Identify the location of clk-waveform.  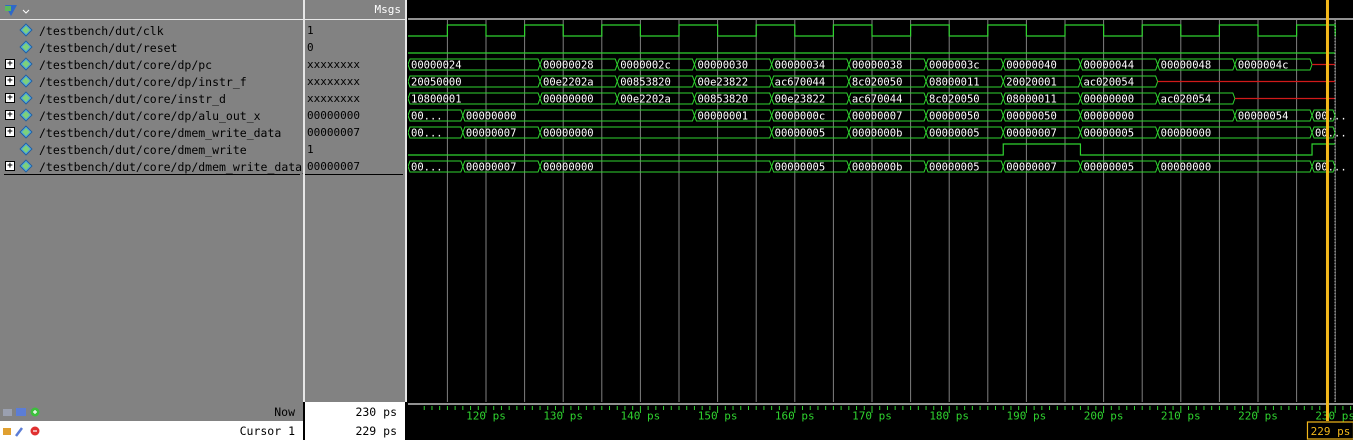
(872, 30).